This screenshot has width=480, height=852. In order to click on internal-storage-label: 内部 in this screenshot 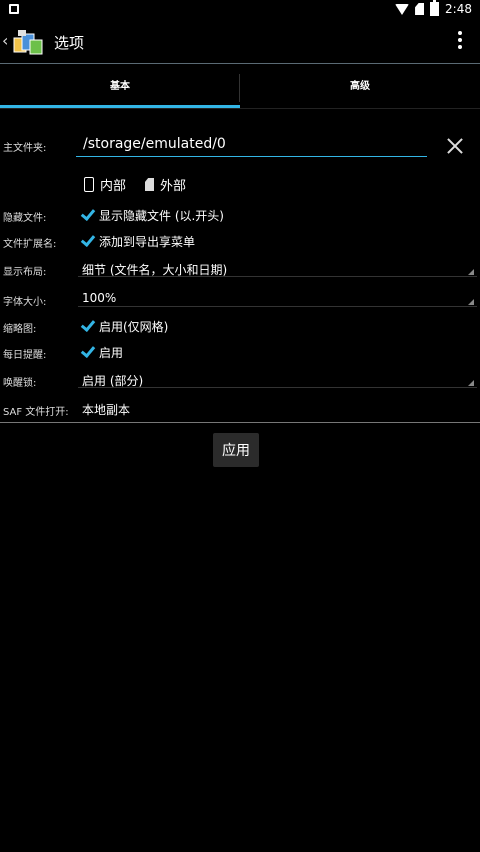, I will do `click(113, 186)`.